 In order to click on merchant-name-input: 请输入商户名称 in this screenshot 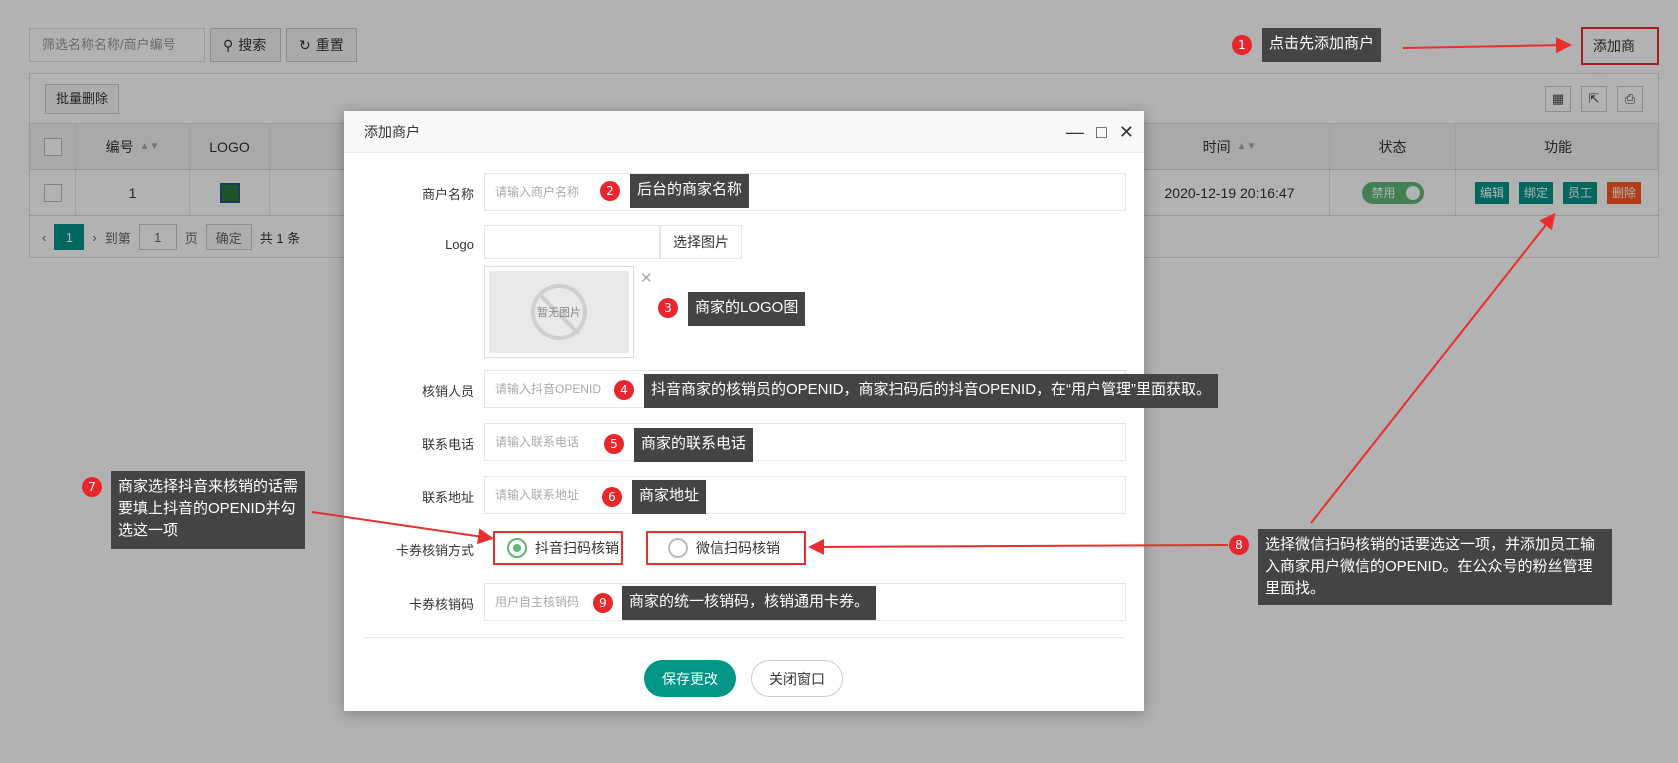, I will do `click(805, 192)`.